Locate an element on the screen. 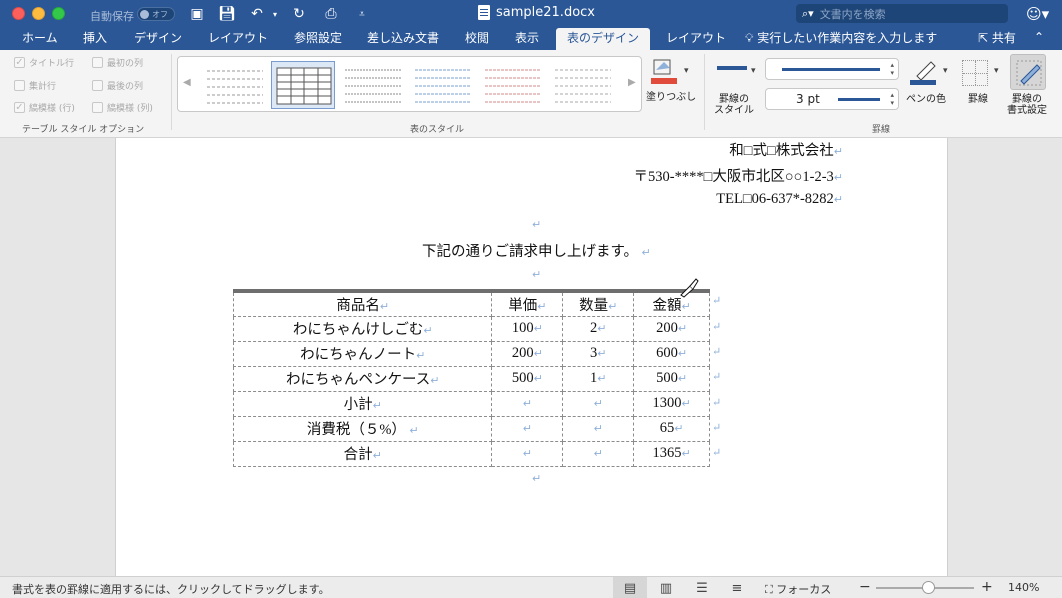  autosave-toggle: オフ is located at coordinates (156, 14).